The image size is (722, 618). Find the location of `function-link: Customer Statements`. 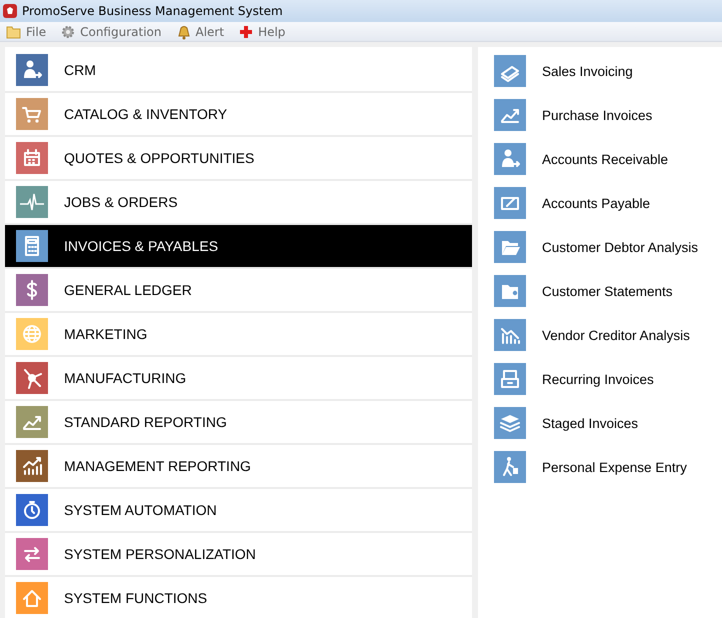

function-link: Customer Statements is located at coordinates (607, 291).